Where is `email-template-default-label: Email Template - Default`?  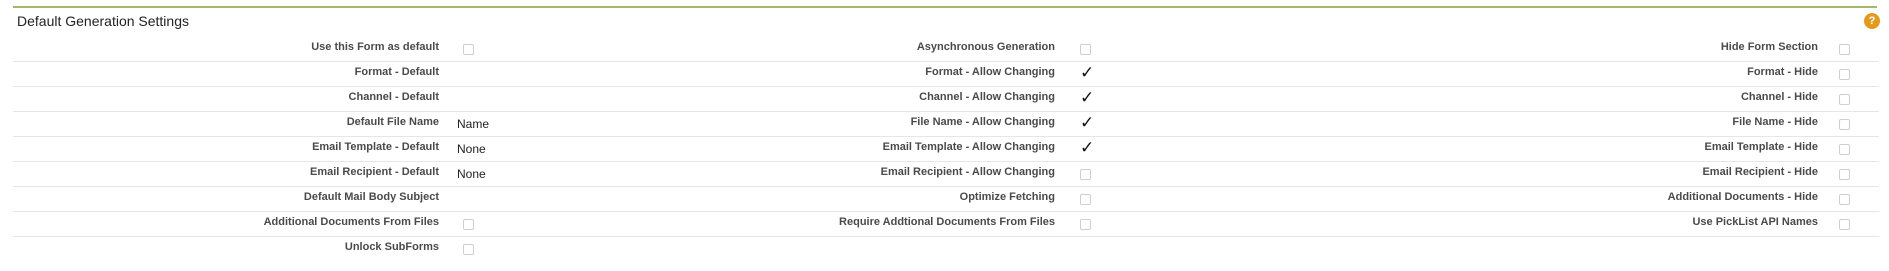 email-template-default-label: Email Template - Default is located at coordinates (375, 147).